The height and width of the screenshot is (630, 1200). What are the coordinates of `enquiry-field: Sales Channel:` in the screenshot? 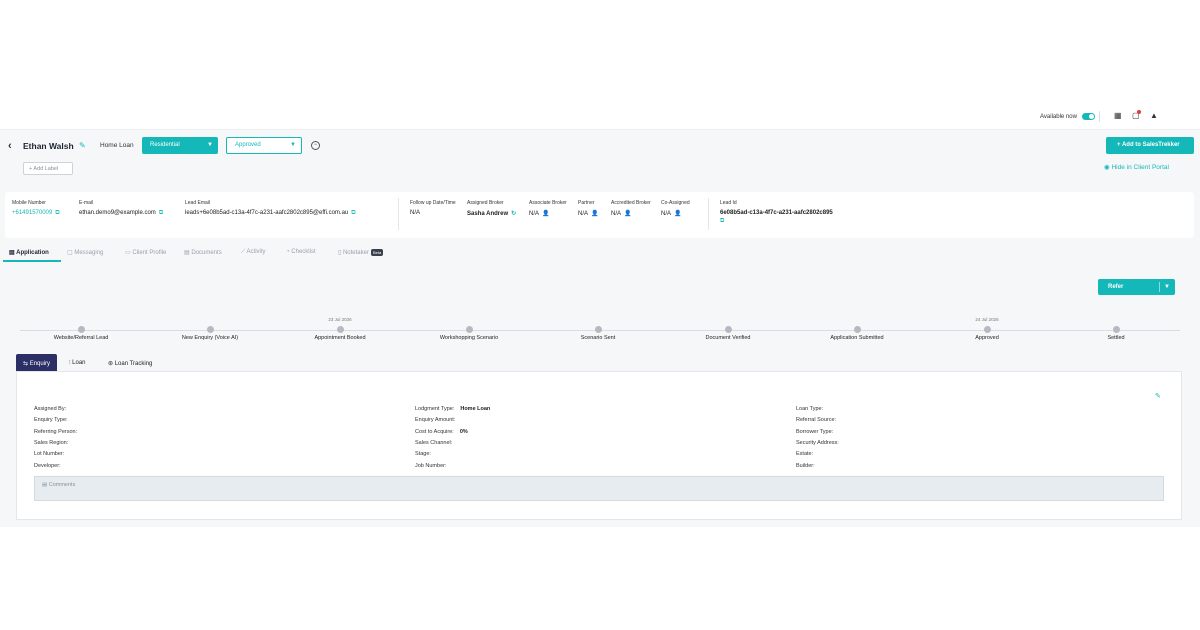 It's located at (436, 443).